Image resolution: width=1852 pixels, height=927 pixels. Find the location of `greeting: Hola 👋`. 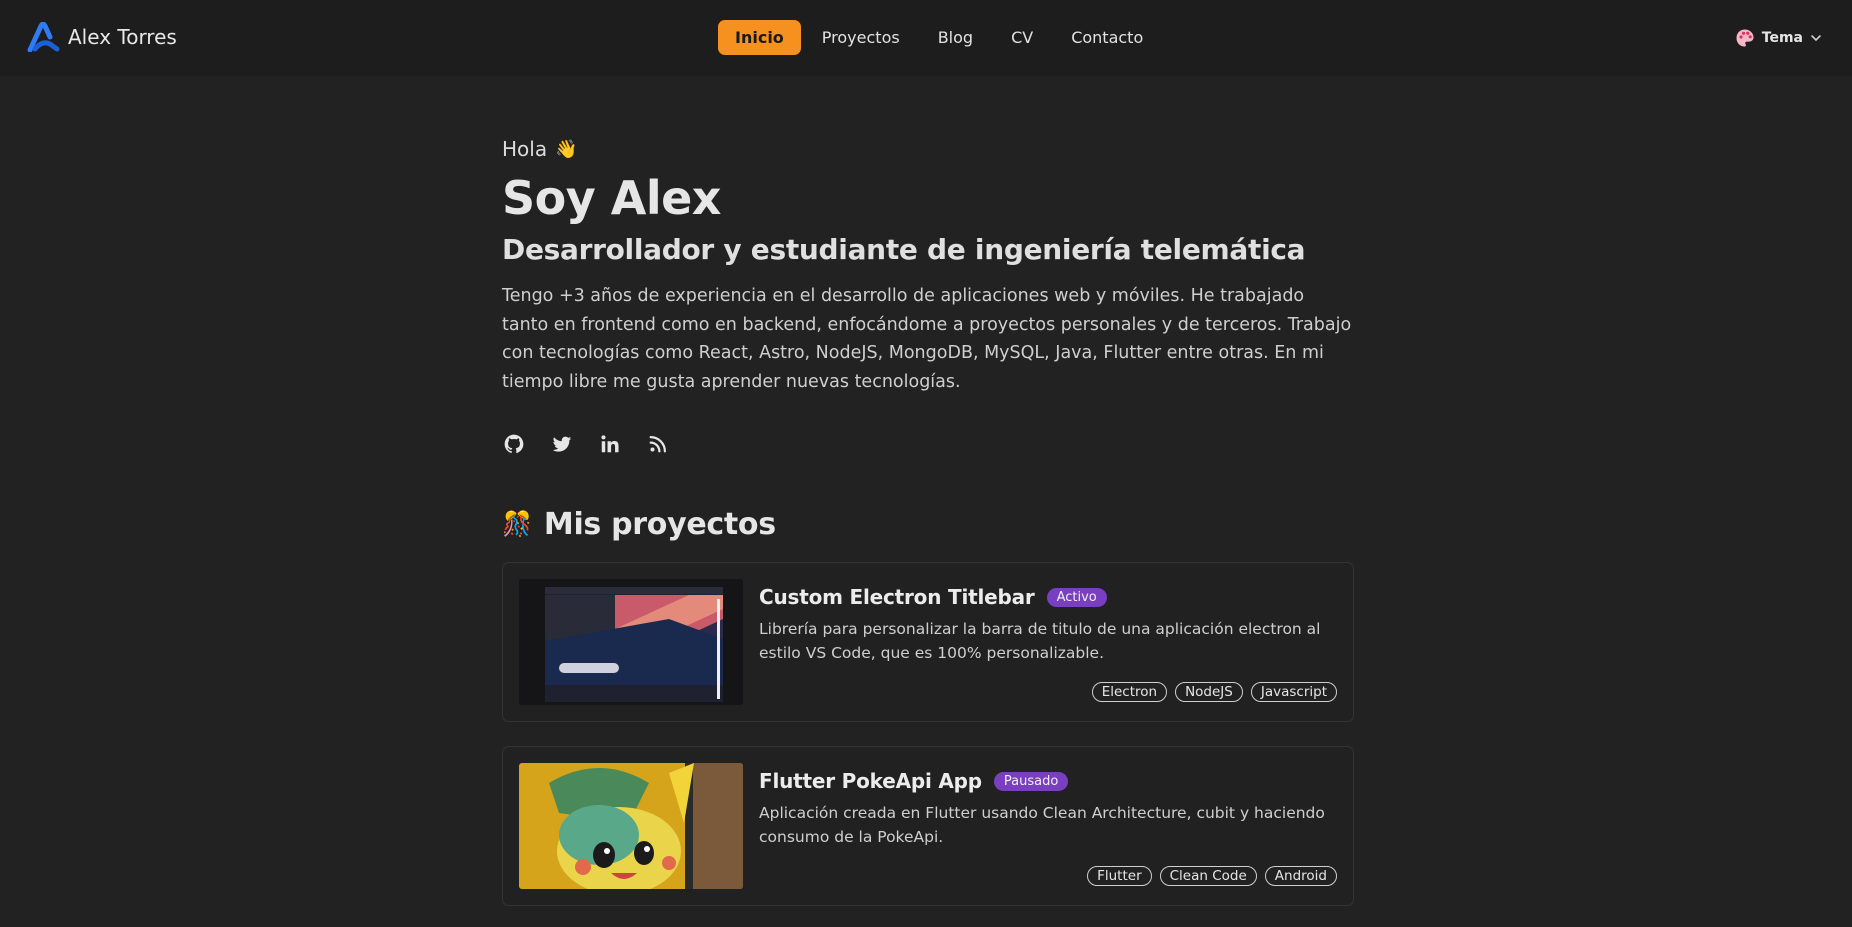

greeting: Hola 👋 is located at coordinates (928, 149).